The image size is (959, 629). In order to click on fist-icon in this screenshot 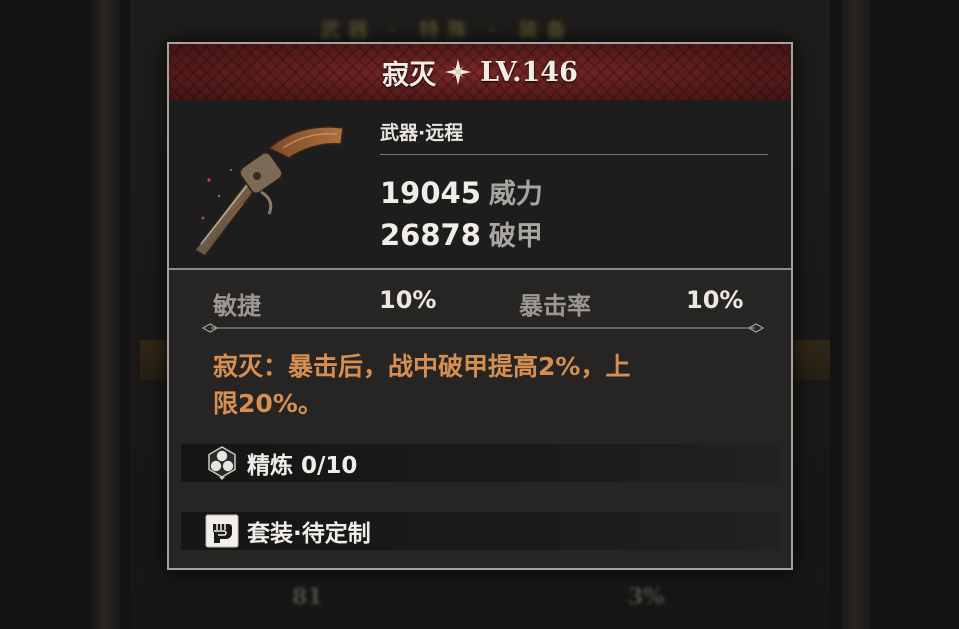, I will do `click(222, 531)`.